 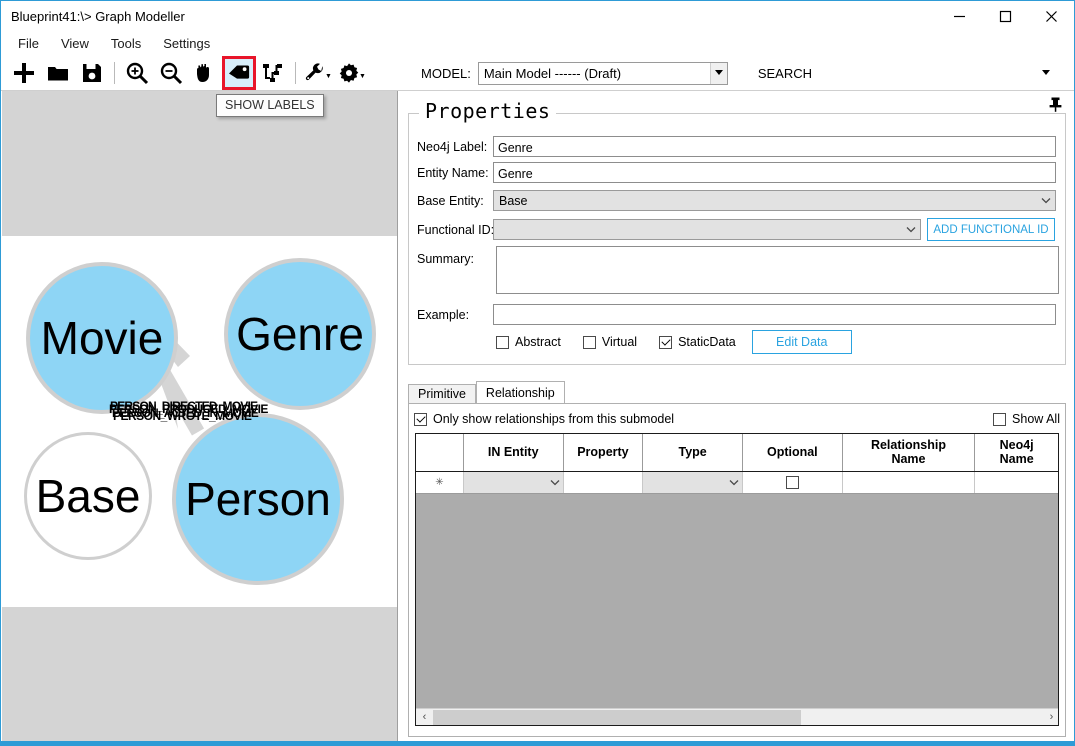 I want to click on base-entity-combo: Base, so click(x=774, y=200).